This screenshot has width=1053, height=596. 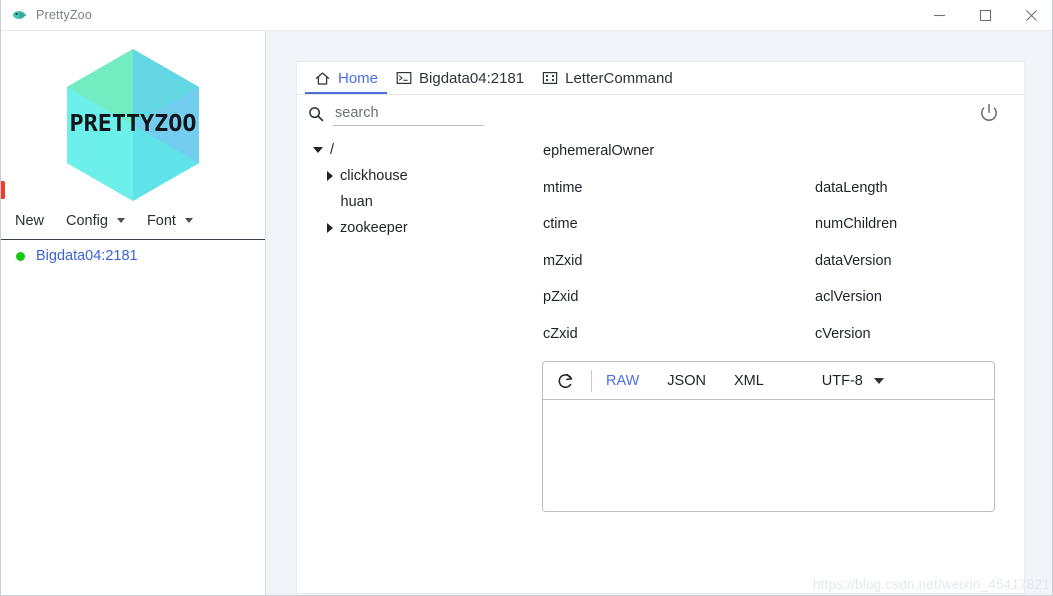 I want to click on logo-wordmark: PRETTYZOO, so click(x=133, y=124).